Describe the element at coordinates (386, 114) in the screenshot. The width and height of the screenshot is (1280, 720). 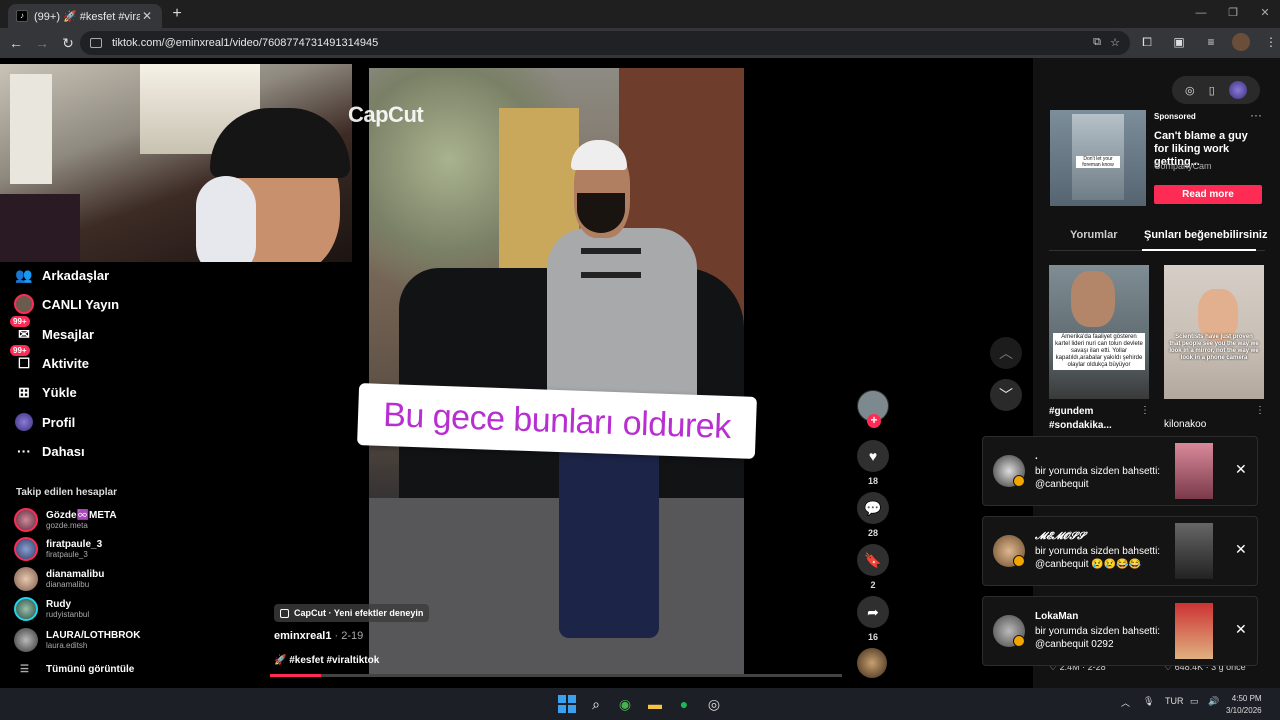
I see `capcut-watermark: CapCut` at that location.